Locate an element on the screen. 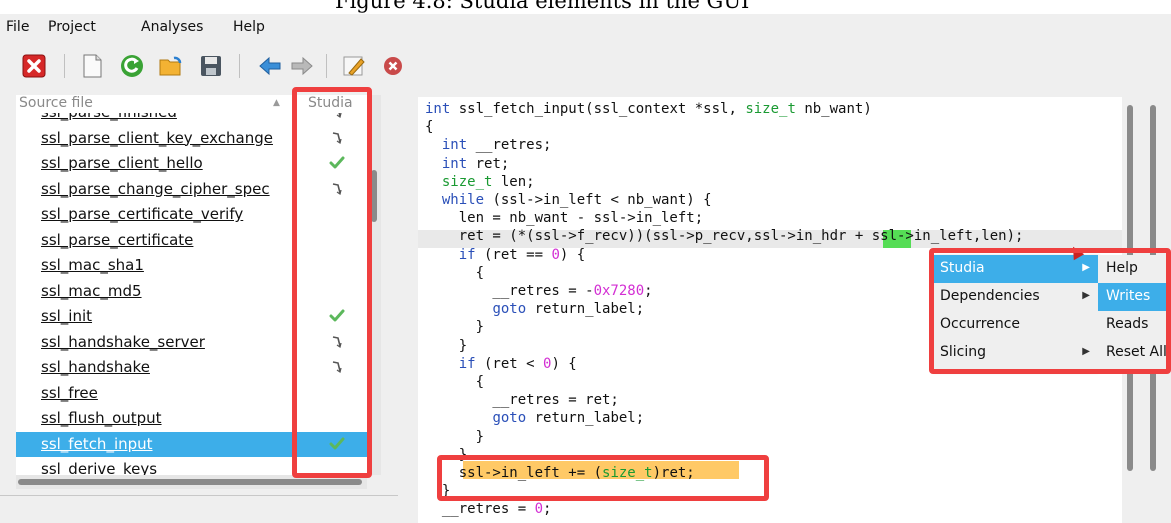 The image size is (1171, 523). code-line: while (ssl->in_left < nb_want) { is located at coordinates (568, 201).